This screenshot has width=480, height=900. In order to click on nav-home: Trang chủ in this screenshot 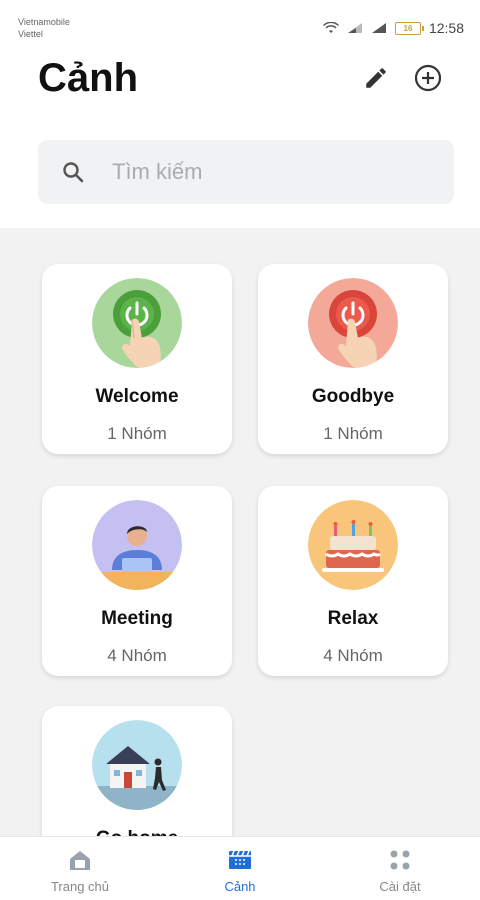, I will do `click(80, 868)`.